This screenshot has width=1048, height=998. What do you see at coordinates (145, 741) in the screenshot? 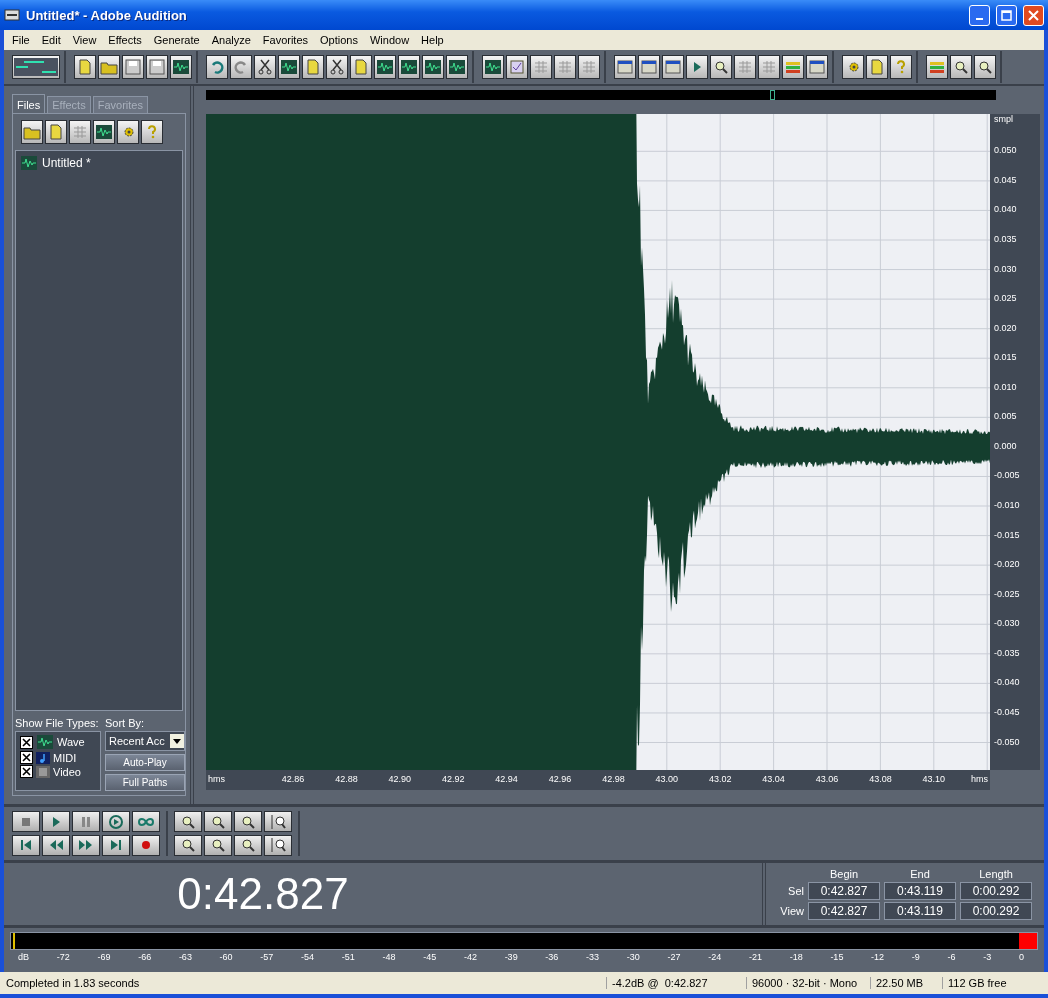
I see `sort-dropdown: Recent Acc` at bounding box center [145, 741].